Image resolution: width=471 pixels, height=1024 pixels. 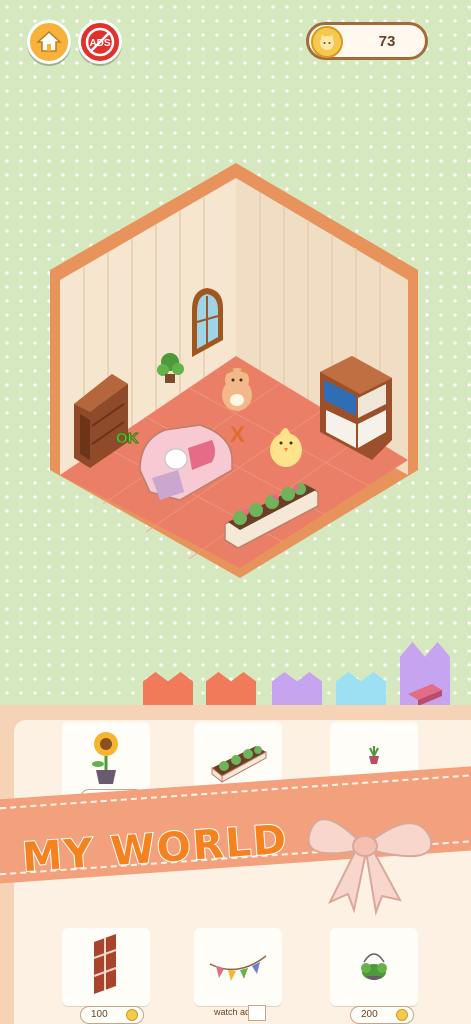 I want to click on shop-item-bunting, so click(x=238, y=967).